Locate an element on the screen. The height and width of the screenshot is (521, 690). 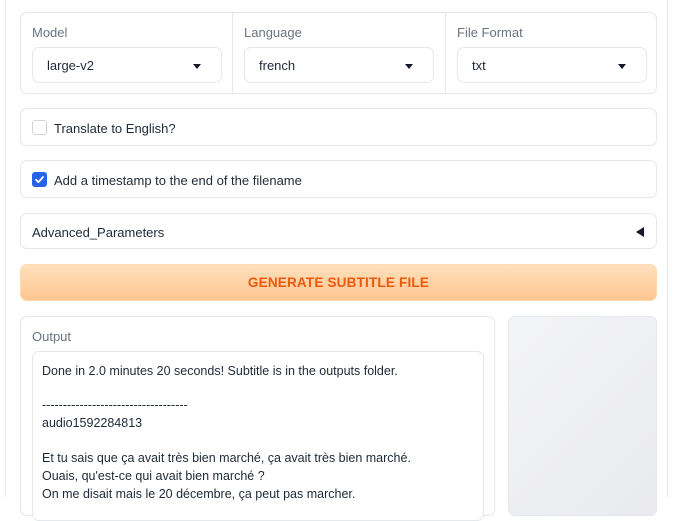
output-label: Output is located at coordinates (52, 336).